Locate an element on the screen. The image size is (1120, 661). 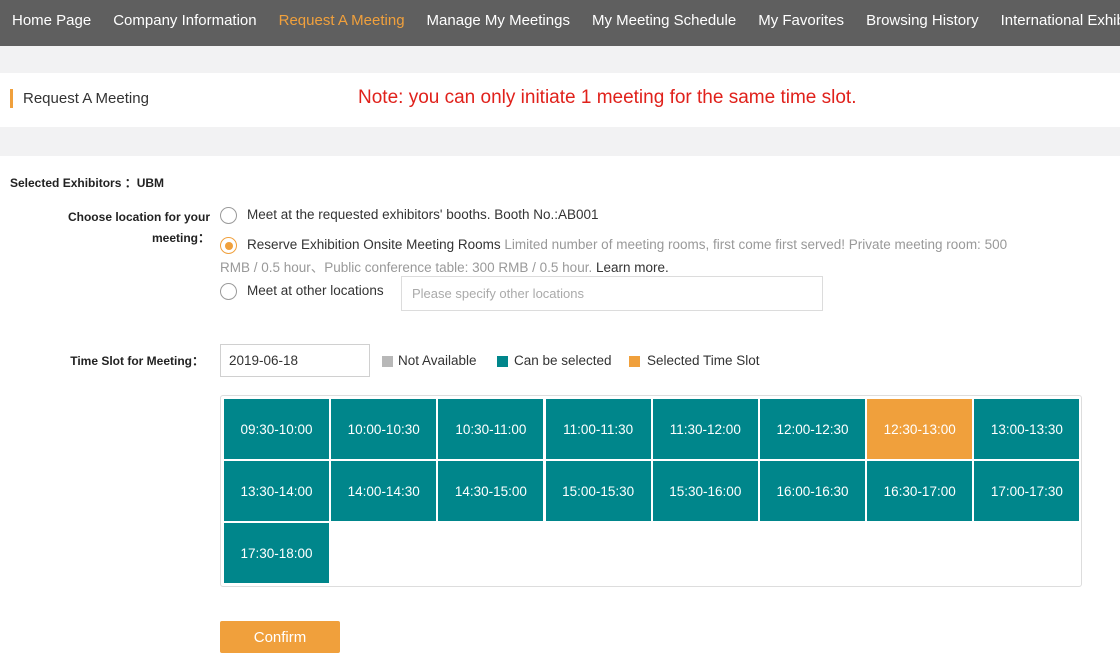
legend-not-available: Not Available is located at coordinates (437, 360).